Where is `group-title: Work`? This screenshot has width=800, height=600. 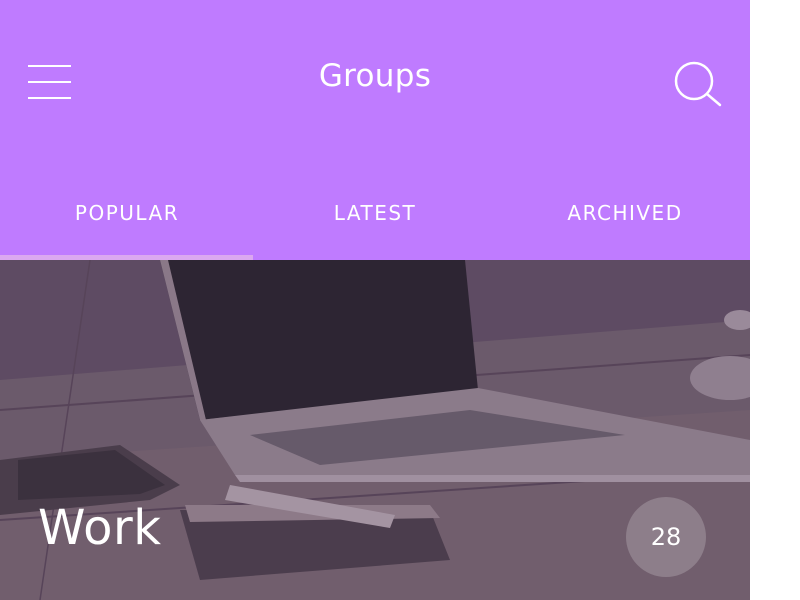
group-title: Work is located at coordinates (100, 528).